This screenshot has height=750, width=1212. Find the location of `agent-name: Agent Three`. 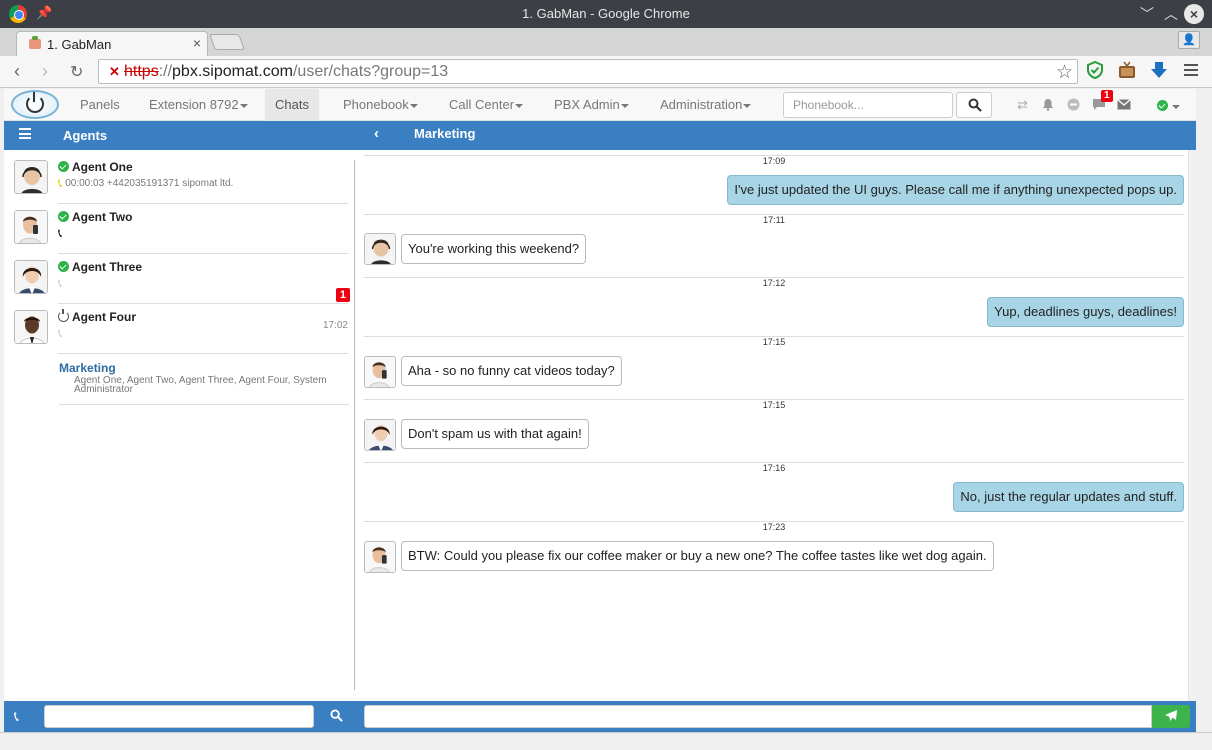

agent-name: Agent Three is located at coordinates (107, 267).